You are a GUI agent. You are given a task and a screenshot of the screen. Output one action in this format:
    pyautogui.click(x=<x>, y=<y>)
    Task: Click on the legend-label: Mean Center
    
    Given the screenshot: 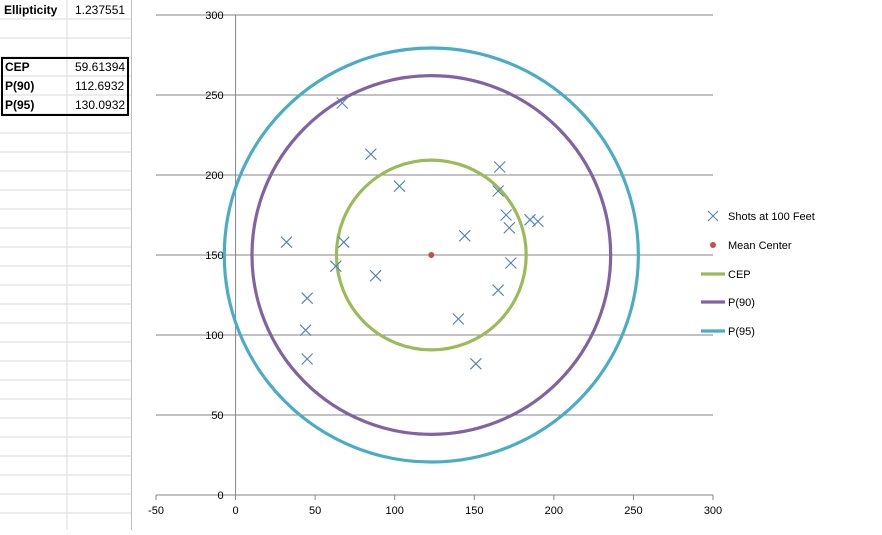 What is the action you would take?
    pyautogui.click(x=760, y=246)
    